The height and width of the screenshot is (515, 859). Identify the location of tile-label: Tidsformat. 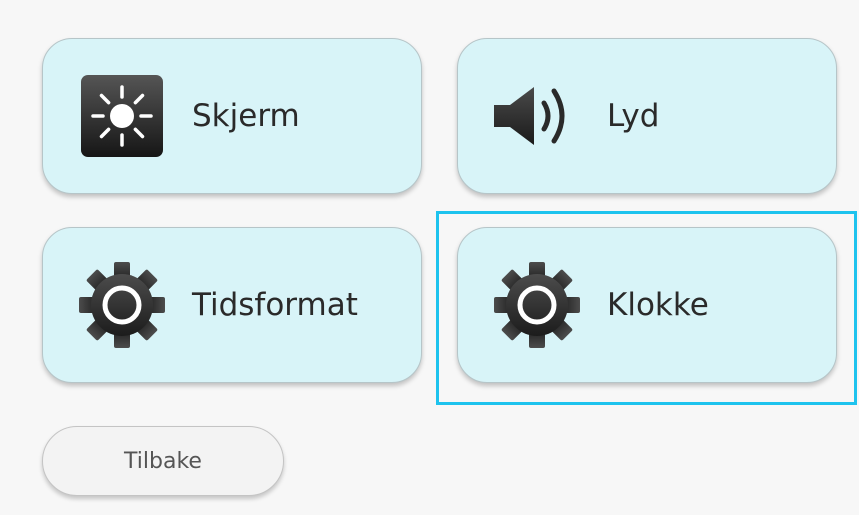
(275, 305).